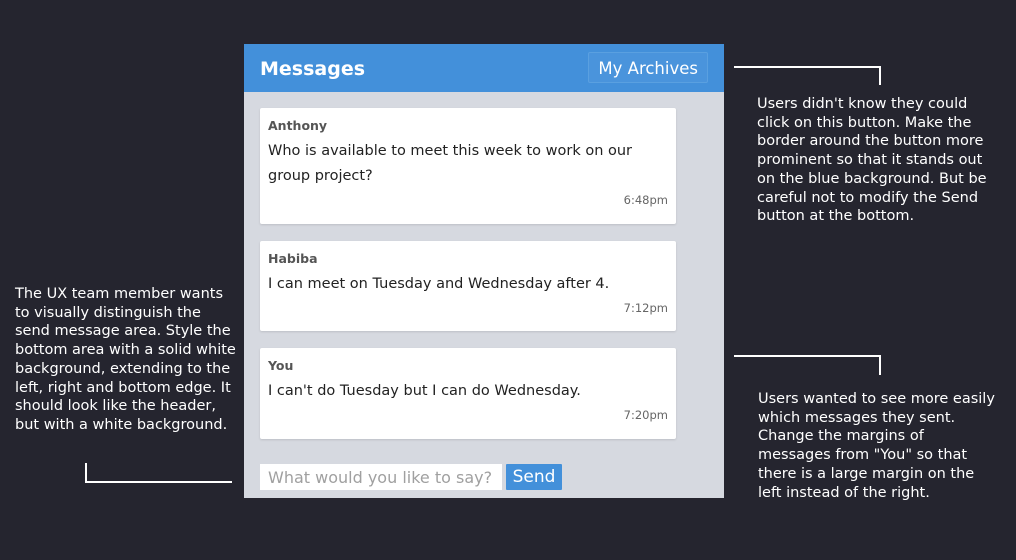 The image size is (1016, 560). Describe the element at coordinates (880, 365) in the screenshot. I see `connector-line-mid-v` at that location.